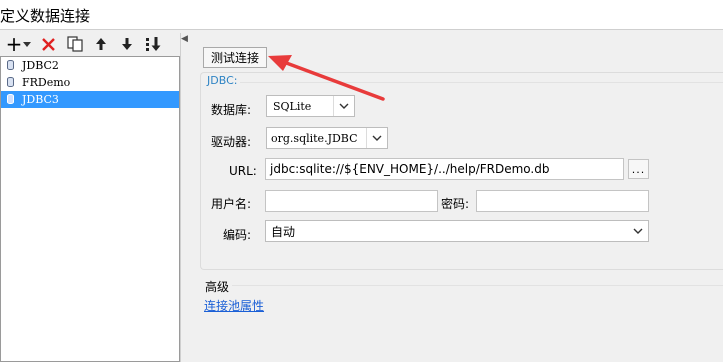  What do you see at coordinates (75, 44) in the screenshot?
I see `copy-icon` at bounding box center [75, 44].